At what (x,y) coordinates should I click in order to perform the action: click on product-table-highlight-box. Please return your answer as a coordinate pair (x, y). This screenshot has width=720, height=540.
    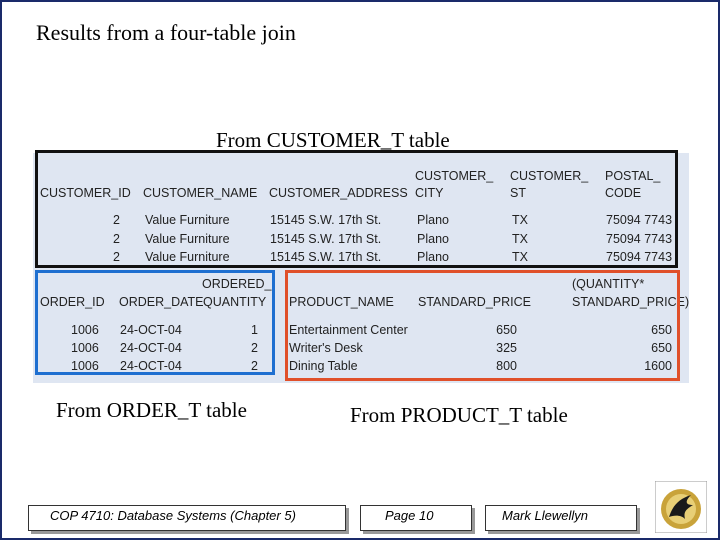
    Looking at the image, I should click on (482, 325).